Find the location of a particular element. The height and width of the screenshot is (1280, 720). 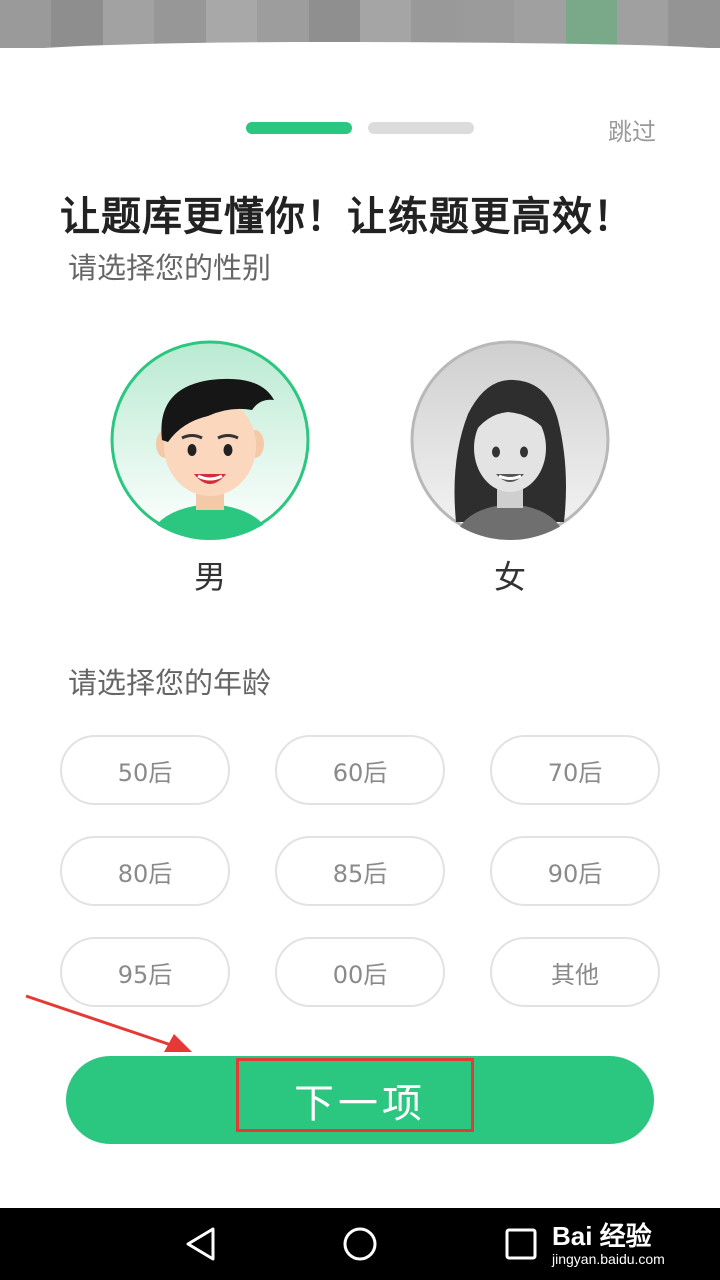

age-option-85: 85后 is located at coordinates (360, 871).